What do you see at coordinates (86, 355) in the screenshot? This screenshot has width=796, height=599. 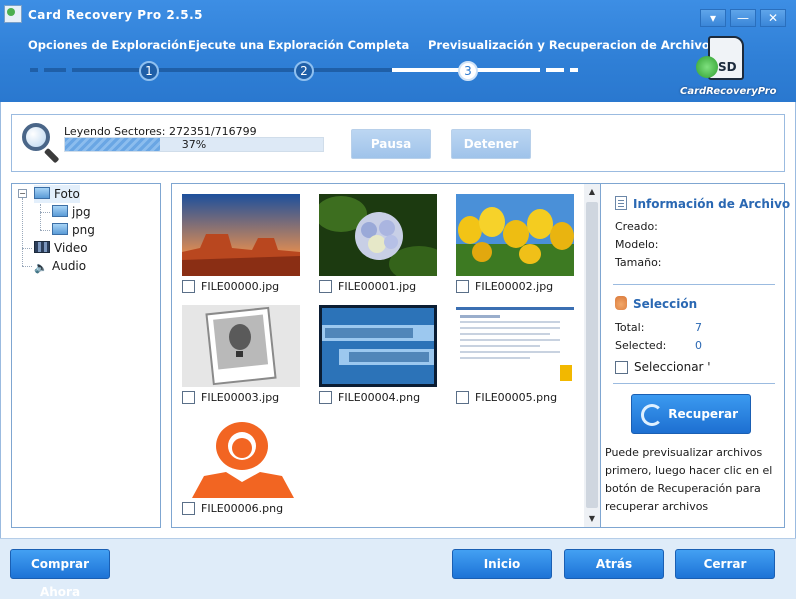 I see `file-type-tree: − Foto jpg png Video Audio` at bounding box center [86, 355].